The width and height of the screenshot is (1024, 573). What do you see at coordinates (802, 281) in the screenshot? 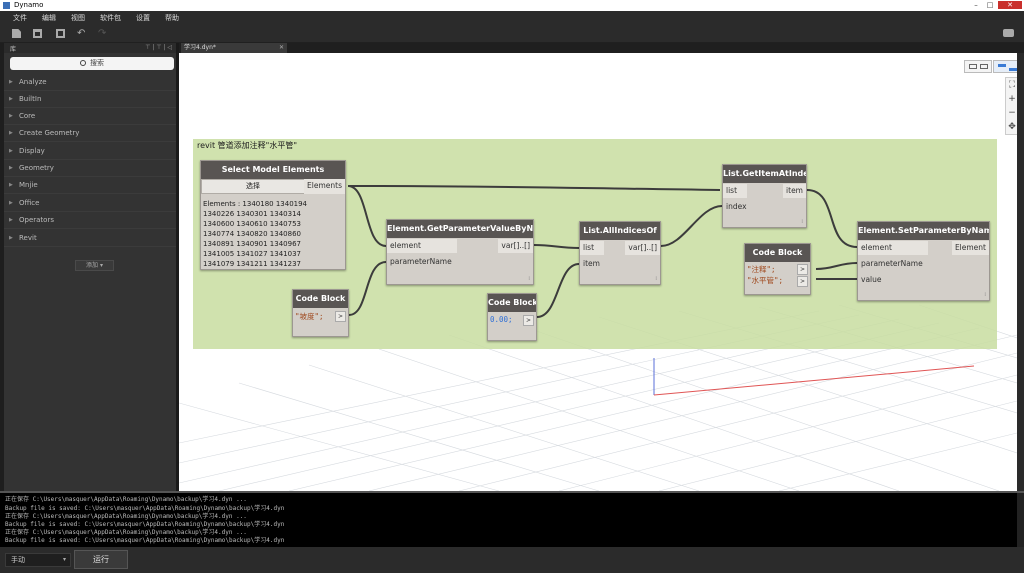
I see `output-port-2: >` at bounding box center [802, 281].